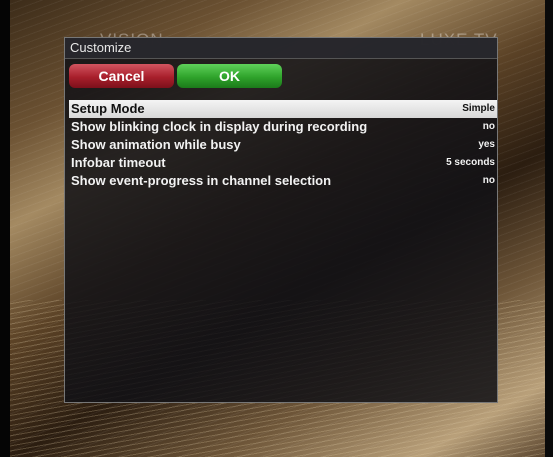 This screenshot has height=457, width=553. Describe the element at coordinates (118, 162) in the screenshot. I see `setting-label: Infobar timeout` at that location.